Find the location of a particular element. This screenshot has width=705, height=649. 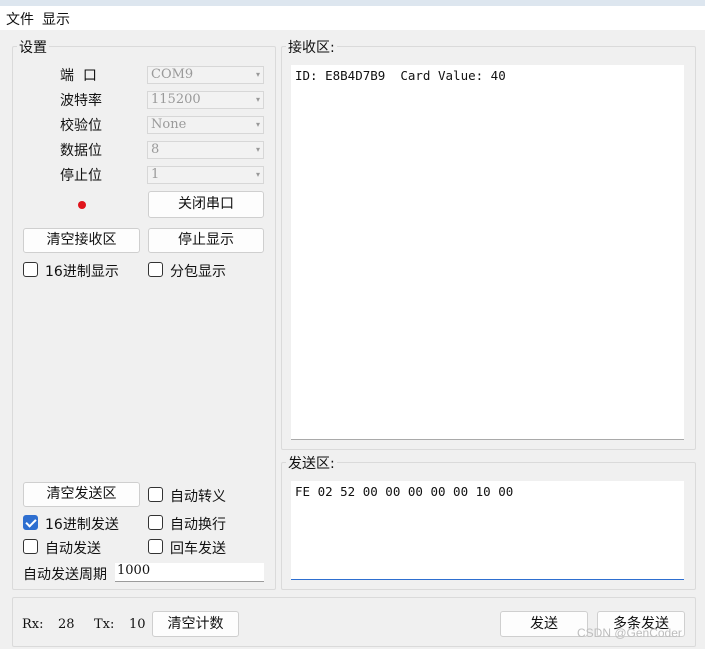

auto-send-label: 自动发送 is located at coordinates (73, 549).